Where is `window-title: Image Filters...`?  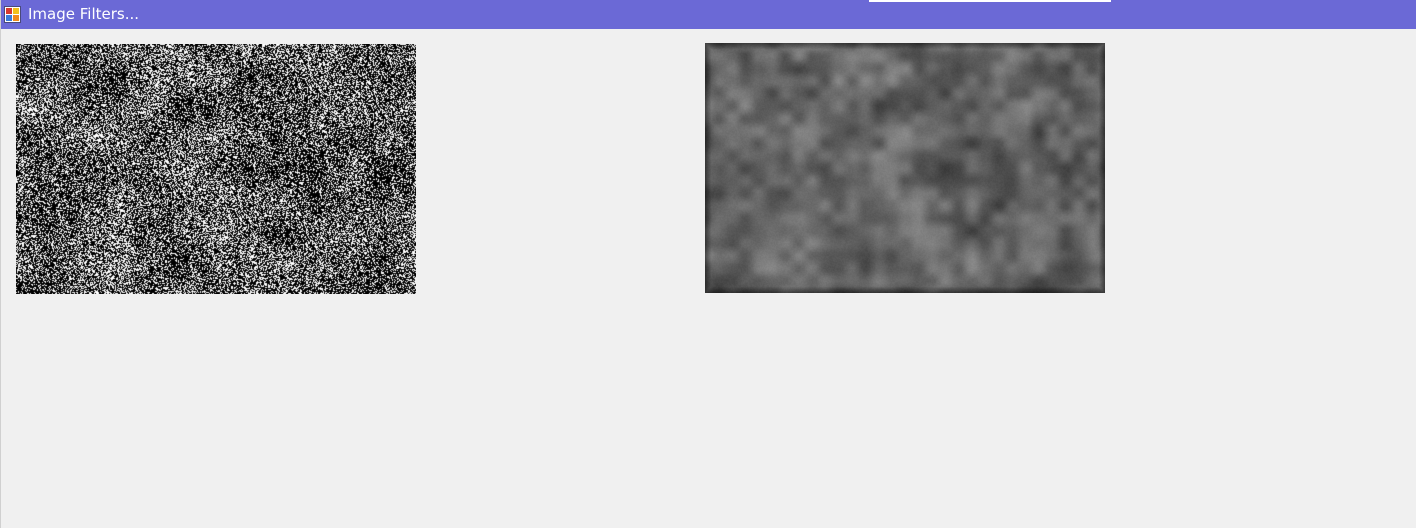 window-title: Image Filters... is located at coordinates (84, 14).